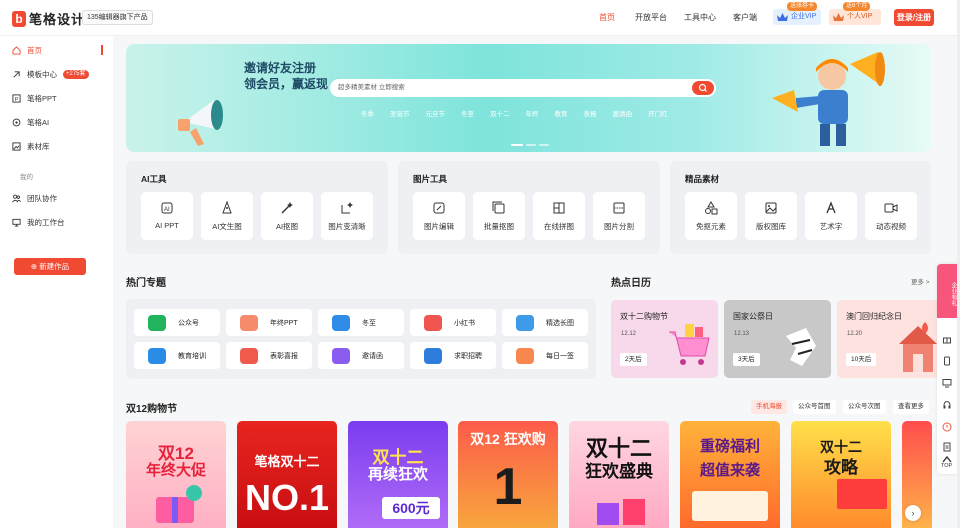  Describe the element at coordinates (711, 216) in the screenshot. I see `tool-cutout-elements: 免抠元素` at that location.